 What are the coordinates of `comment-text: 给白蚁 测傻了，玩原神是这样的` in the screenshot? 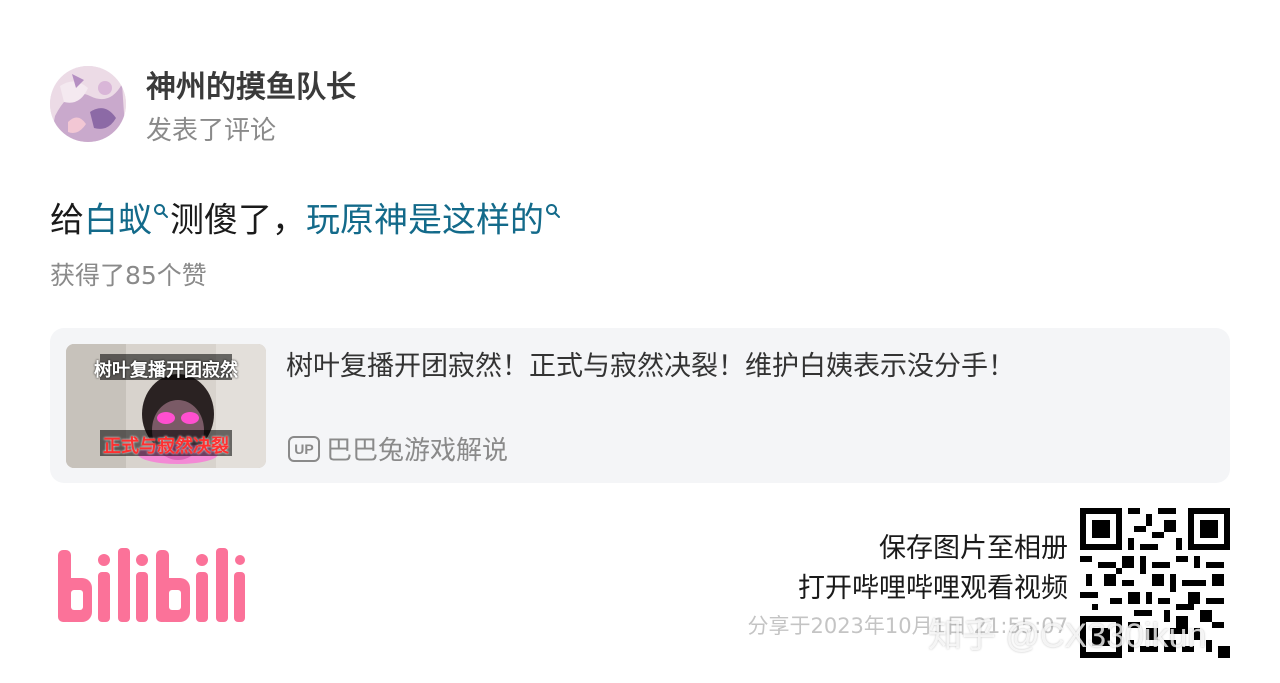 It's located at (306, 214).